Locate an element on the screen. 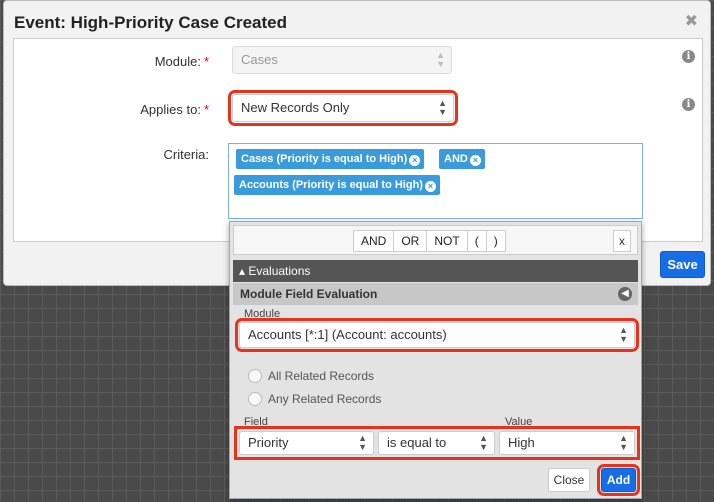 This screenshot has width=714, height=502. operator-group: AND OR NOT ( ) is located at coordinates (429, 241).